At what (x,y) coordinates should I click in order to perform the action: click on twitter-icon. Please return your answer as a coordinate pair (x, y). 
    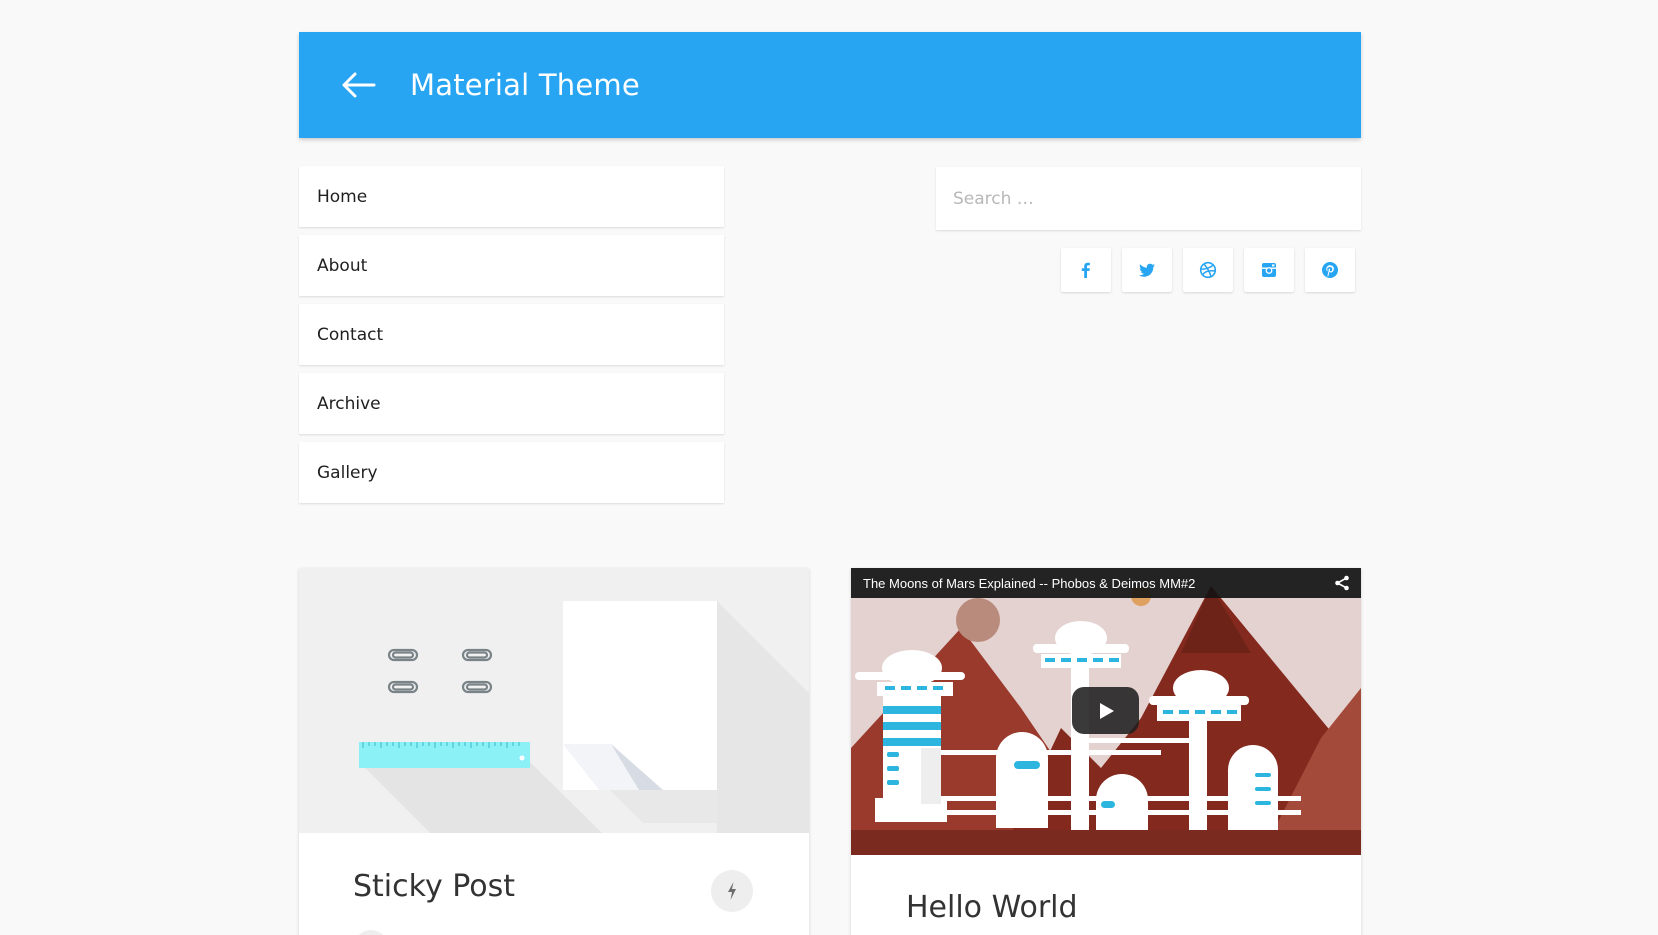
    Looking at the image, I should click on (1146, 270).